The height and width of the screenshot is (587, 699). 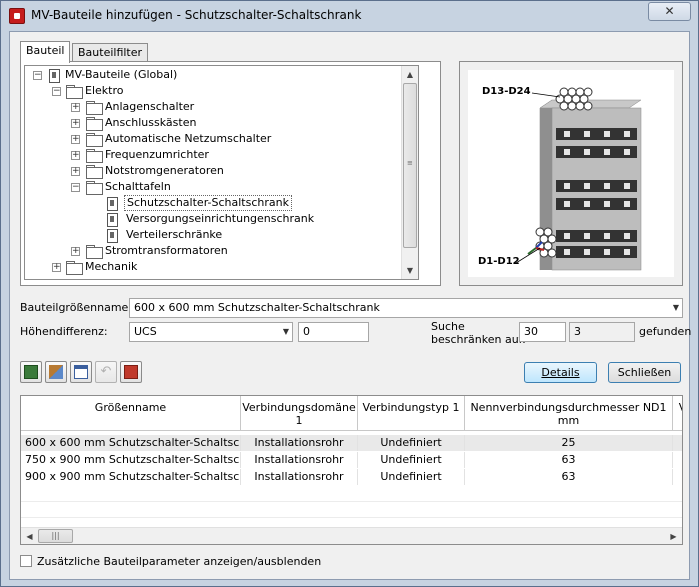 I want to click on tree-item-label: Anlagenschalter, so click(x=150, y=106).